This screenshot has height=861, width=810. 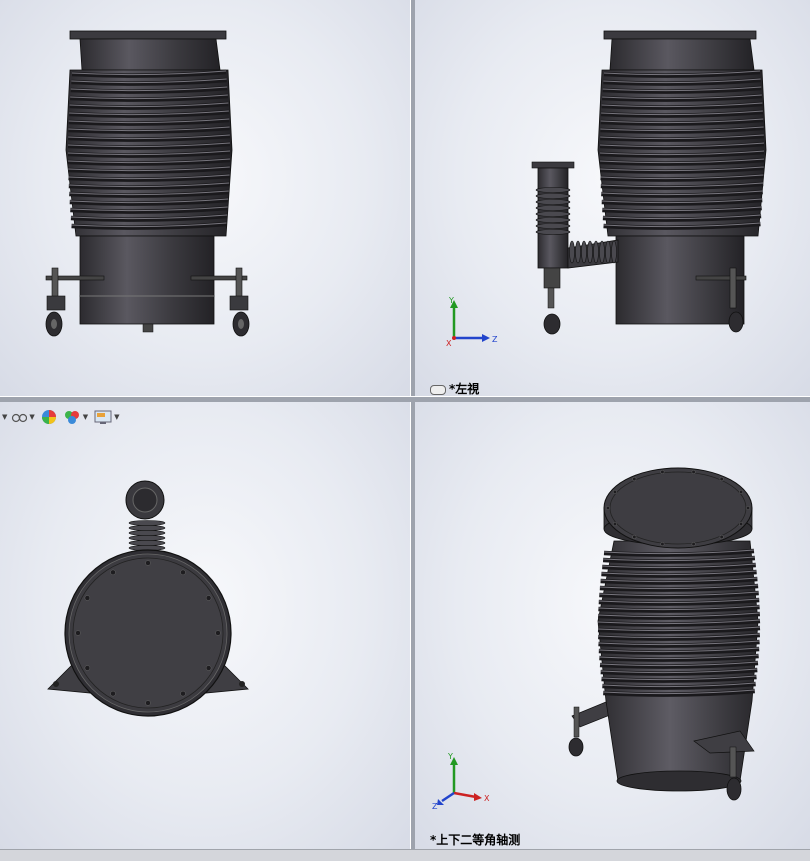 I want to click on top-view-model, so click(x=148, y=598).